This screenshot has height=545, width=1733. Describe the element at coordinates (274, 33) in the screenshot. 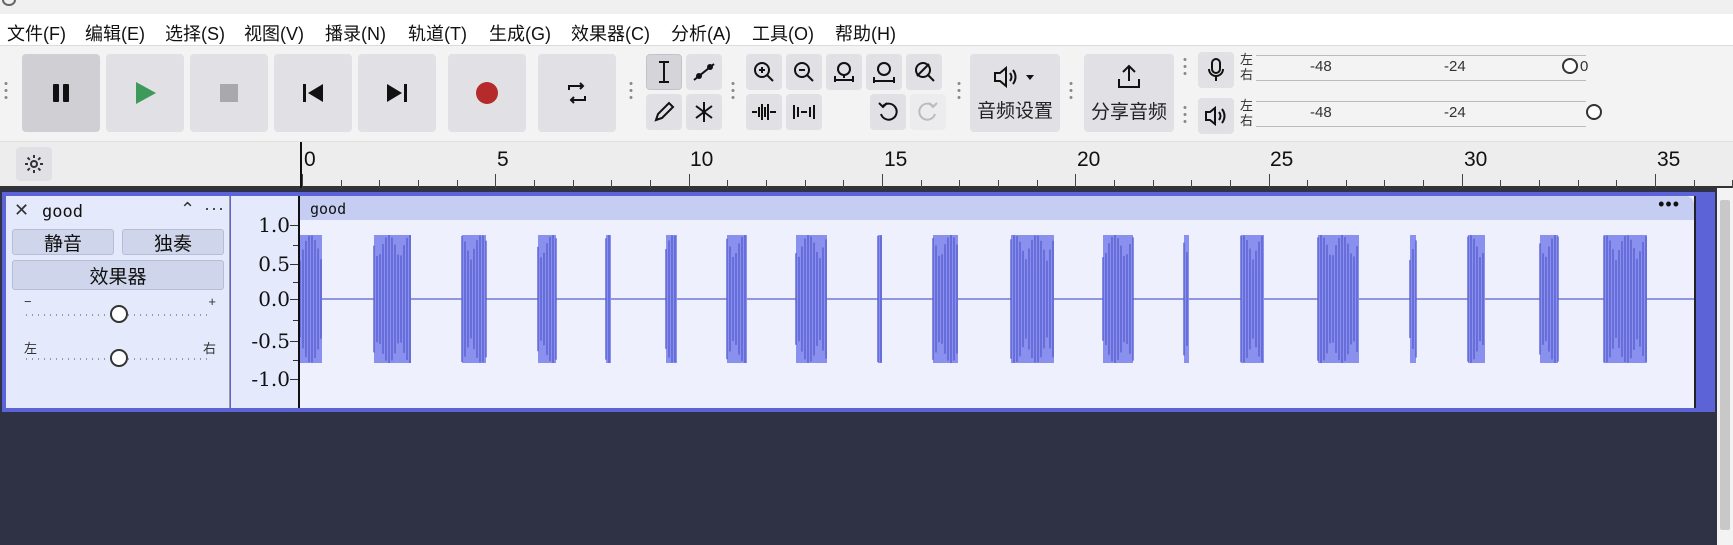

I see `menu-item: 视图(V)` at that location.